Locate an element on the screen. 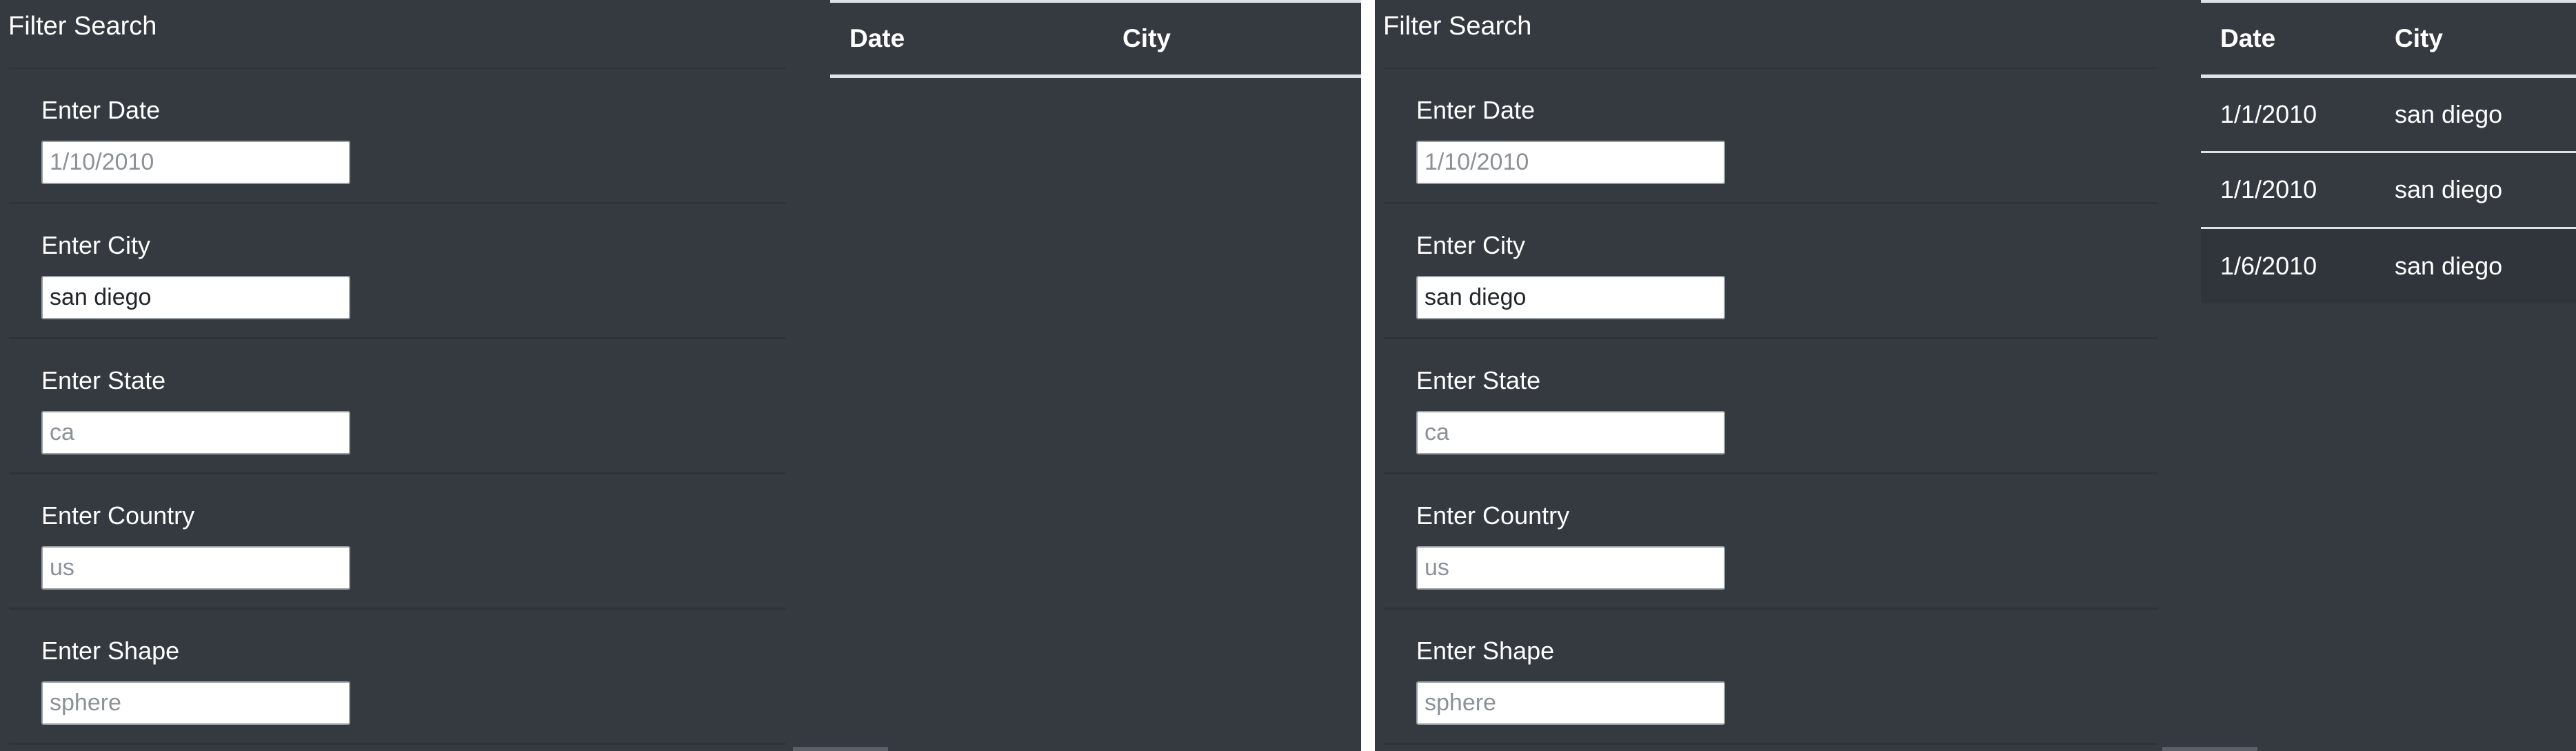 The width and height of the screenshot is (2576, 751). results-table-container: Date City is located at coordinates (1095, 39).